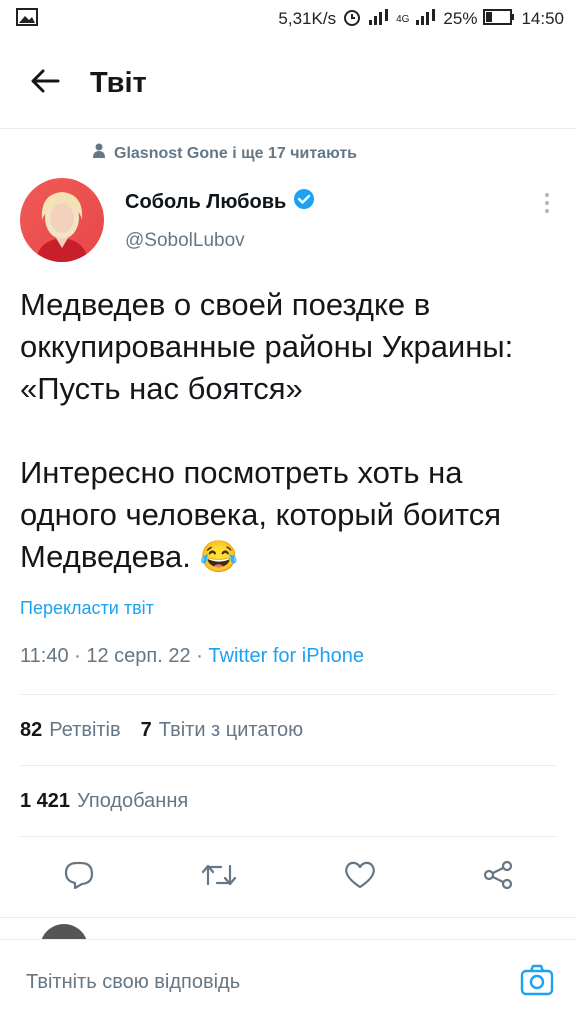  I want to click on translate-link: Перекласти твіт, so click(288, 608).